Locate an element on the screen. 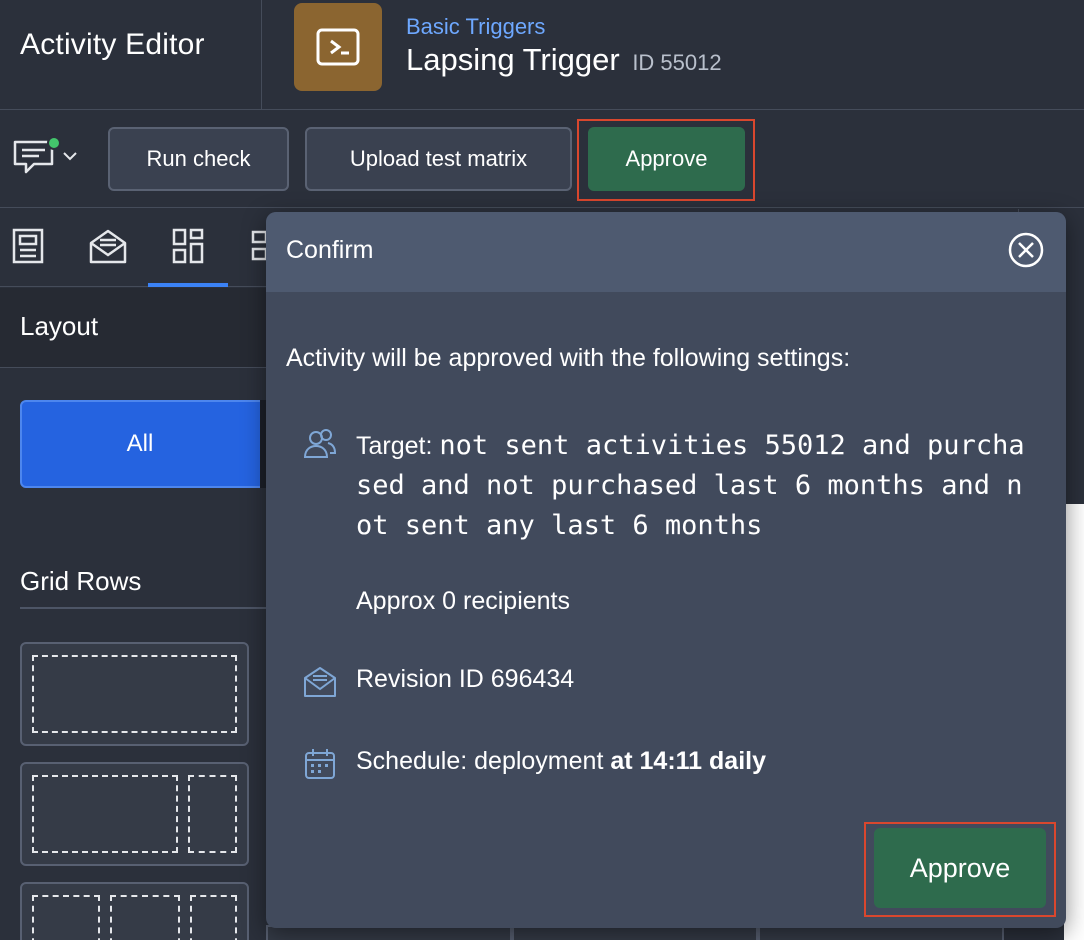 Image resolution: width=1084 pixels, height=940 pixels. tab-layout is located at coordinates (188, 248).